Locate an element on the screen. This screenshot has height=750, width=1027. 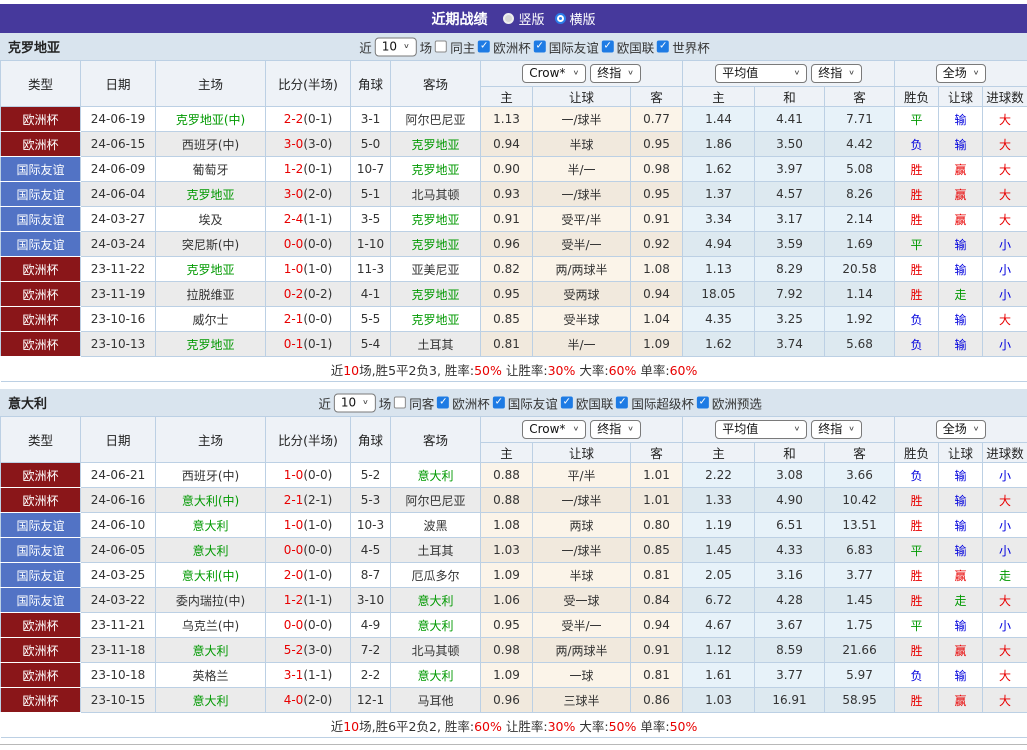
average-odds-cell: 3.25 is located at coordinates (790, 319).